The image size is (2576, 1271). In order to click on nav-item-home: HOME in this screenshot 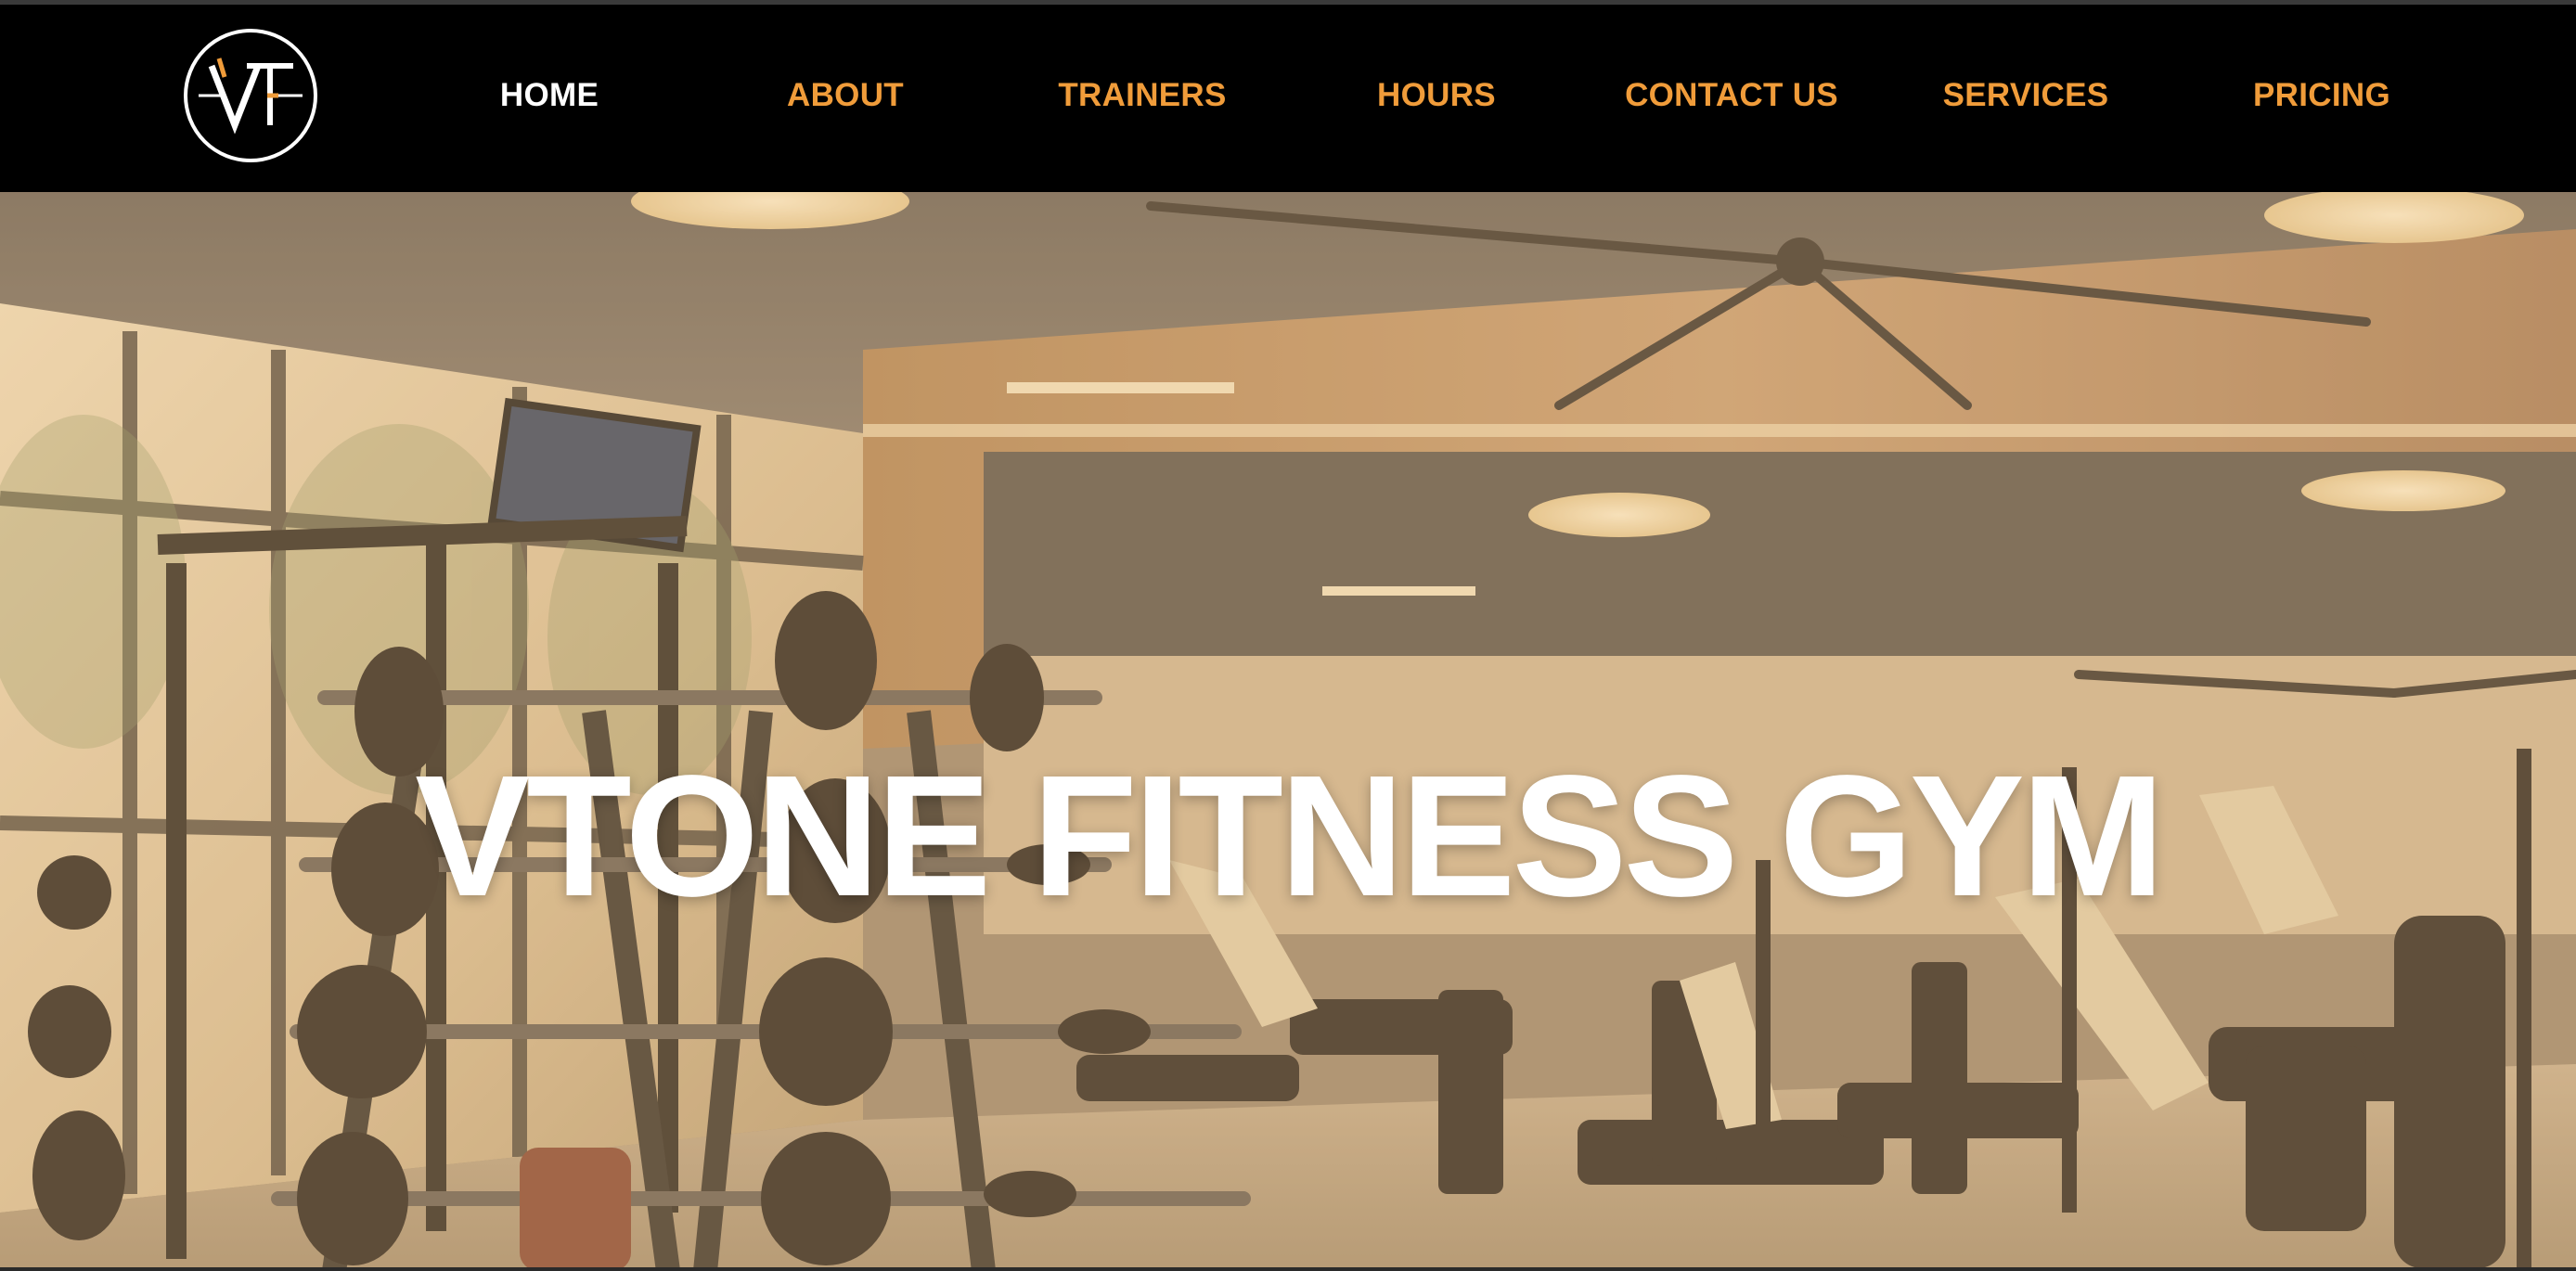, I will do `click(549, 96)`.